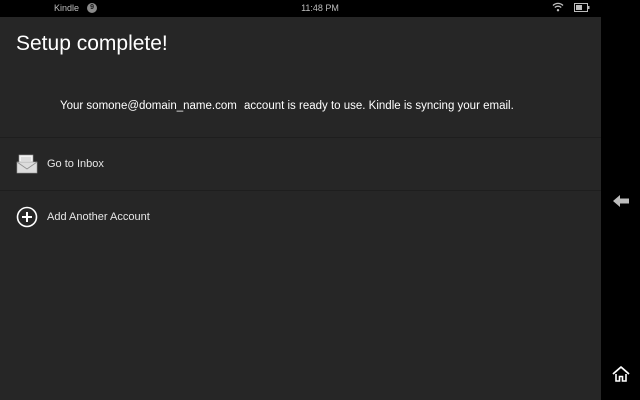 This screenshot has height=400, width=640. I want to click on page-title: Setup complete!, so click(92, 43).